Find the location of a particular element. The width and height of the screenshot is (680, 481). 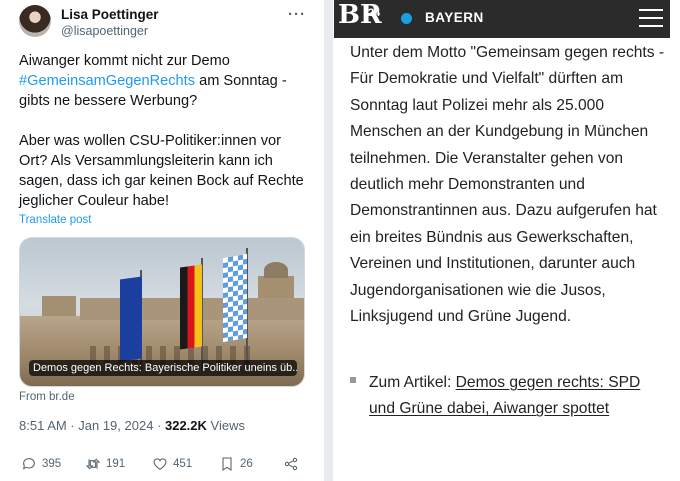

logo-superscript: 24 is located at coordinates (374, 13).